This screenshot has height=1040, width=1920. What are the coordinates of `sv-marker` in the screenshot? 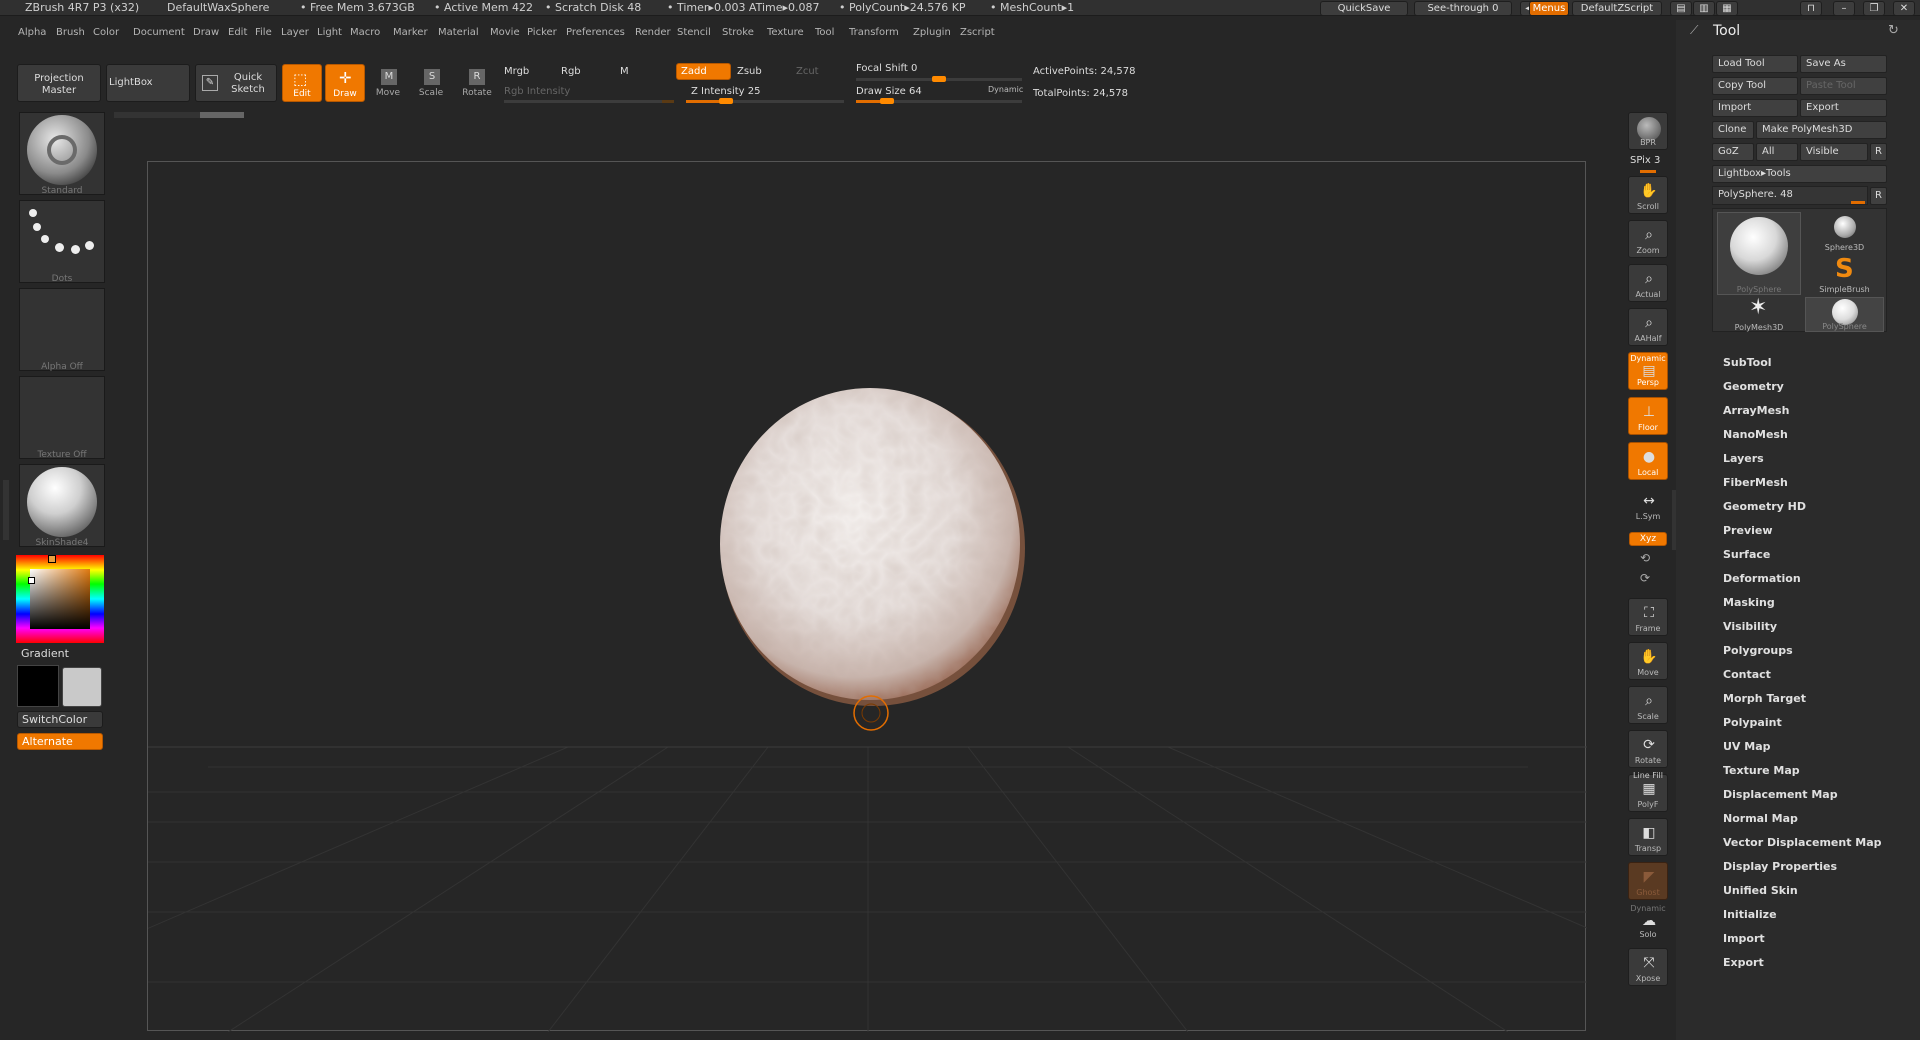 It's located at (31, 580).